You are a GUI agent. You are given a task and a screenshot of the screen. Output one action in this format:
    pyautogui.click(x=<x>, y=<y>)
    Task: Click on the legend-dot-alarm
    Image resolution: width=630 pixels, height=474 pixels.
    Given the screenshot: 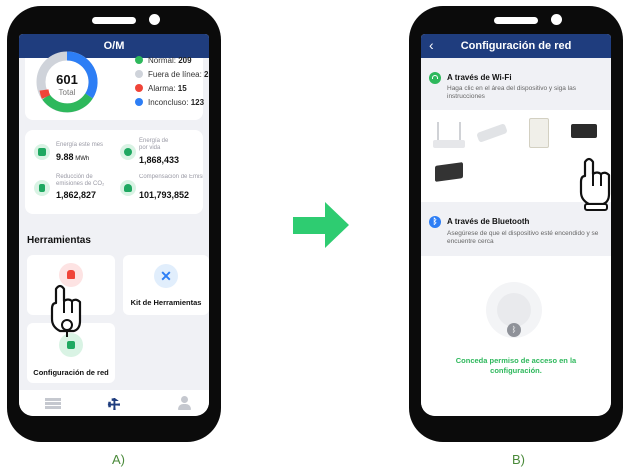 What is the action you would take?
    pyautogui.click(x=139, y=88)
    